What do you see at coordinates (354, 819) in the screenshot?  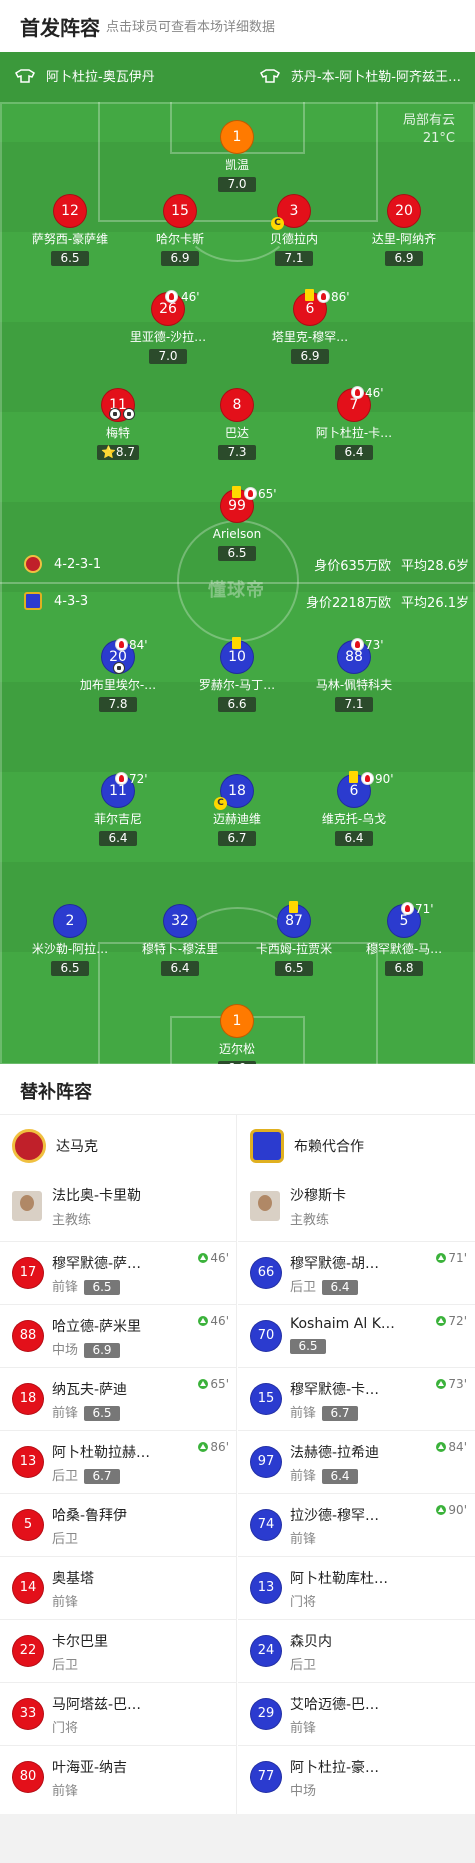 I see `player-name: 维克托-乌戈` at bounding box center [354, 819].